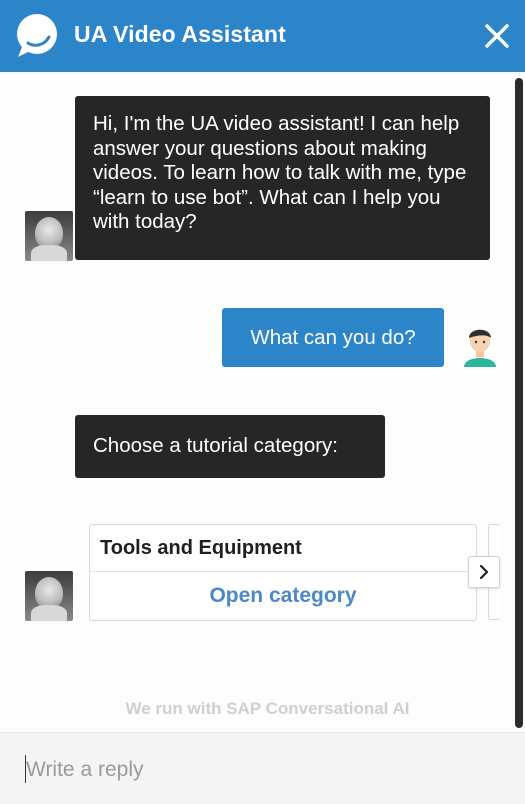  What do you see at coordinates (333, 337) in the screenshot?
I see `user-message: What can you do?` at bounding box center [333, 337].